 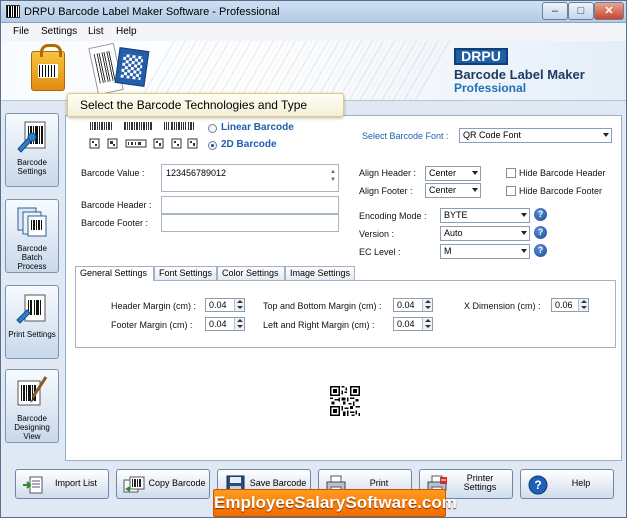 What do you see at coordinates (319, 325) in the screenshot?
I see `left-right-margin-label: Left and Right Margin (cm) :` at bounding box center [319, 325].